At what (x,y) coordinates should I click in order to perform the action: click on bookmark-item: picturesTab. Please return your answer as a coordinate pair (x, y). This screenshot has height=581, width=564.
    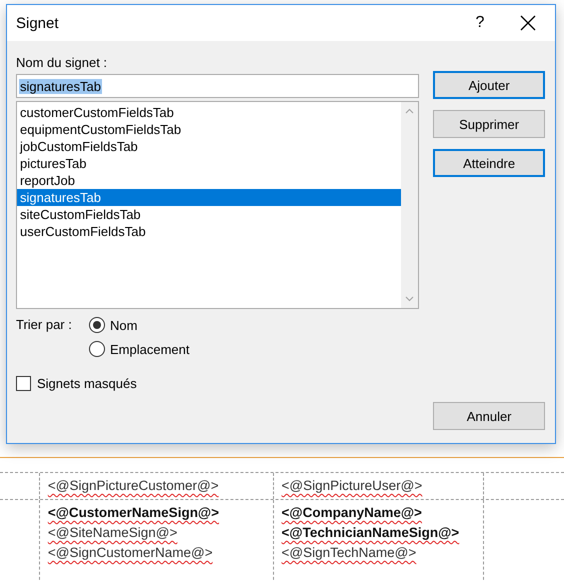
    Looking at the image, I should click on (209, 163).